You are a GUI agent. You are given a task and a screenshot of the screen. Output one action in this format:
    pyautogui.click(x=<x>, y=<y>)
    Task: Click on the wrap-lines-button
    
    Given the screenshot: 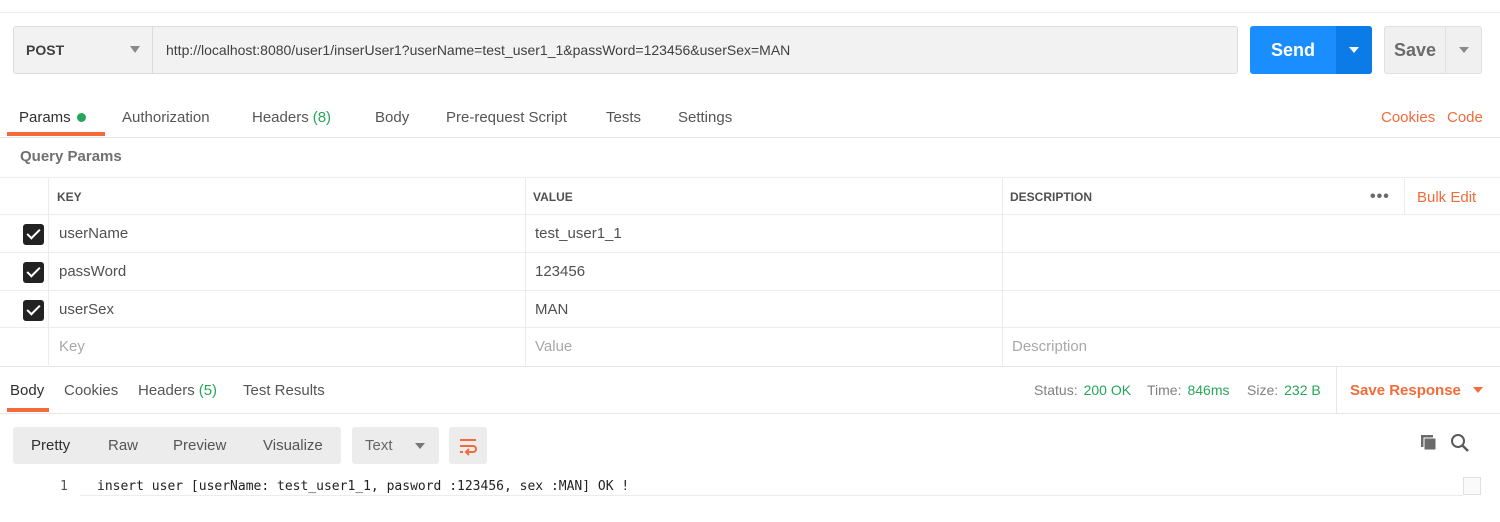 What is the action you would take?
    pyautogui.click(x=468, y=445)
    